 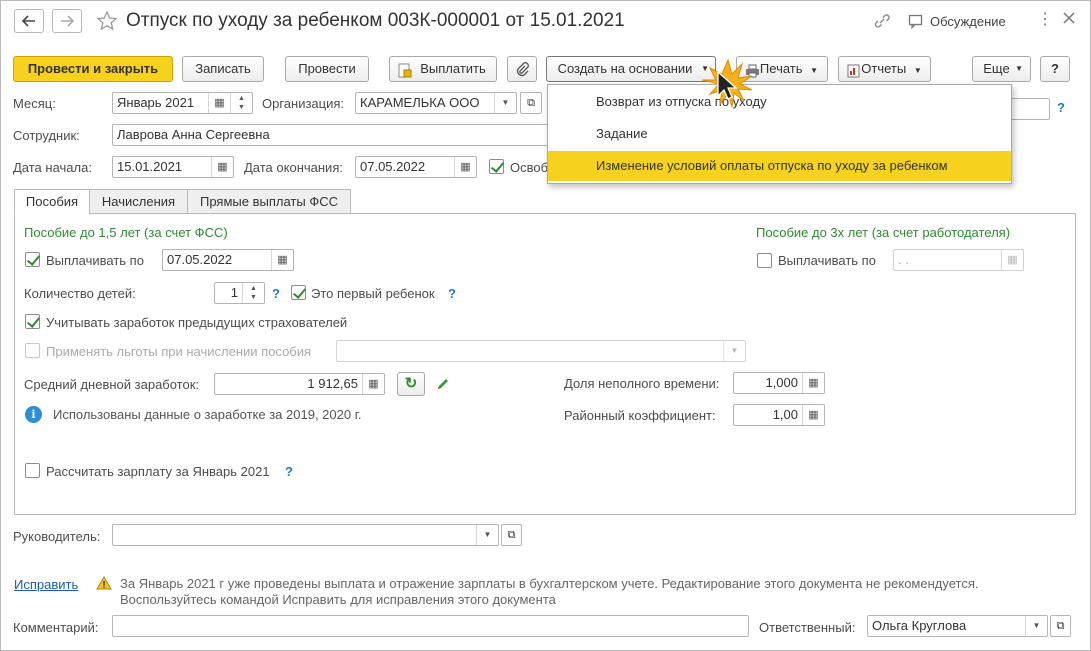 I want to click on edit-pencil-icon, so click(x=443, y=385).